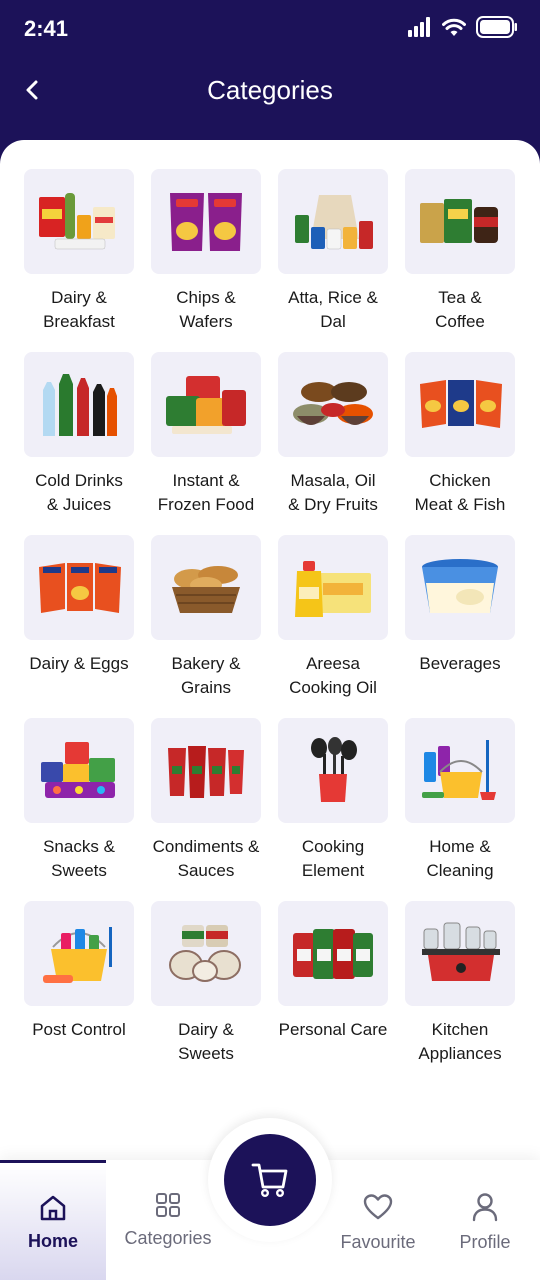 This screenshot has height=1280, width=540. I want to click on category-label: Snacks & Sweets, so click(79, 858).